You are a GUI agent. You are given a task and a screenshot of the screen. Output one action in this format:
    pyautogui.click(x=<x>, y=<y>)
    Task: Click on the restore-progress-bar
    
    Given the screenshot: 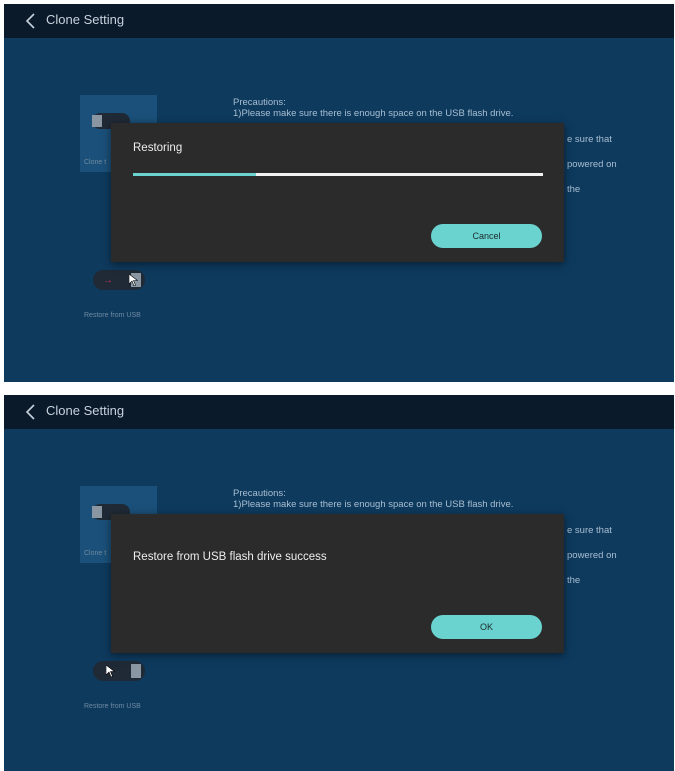 What is the action you would take?
    pyautogui.click(x=338, y=174)
    